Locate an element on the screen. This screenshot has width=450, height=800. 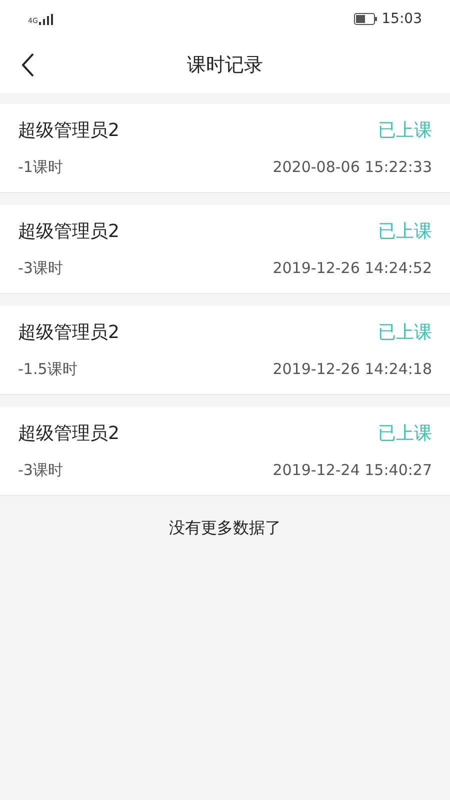
end-of-list-text: 没有更多数据了 is located at coordinates (225, 528).